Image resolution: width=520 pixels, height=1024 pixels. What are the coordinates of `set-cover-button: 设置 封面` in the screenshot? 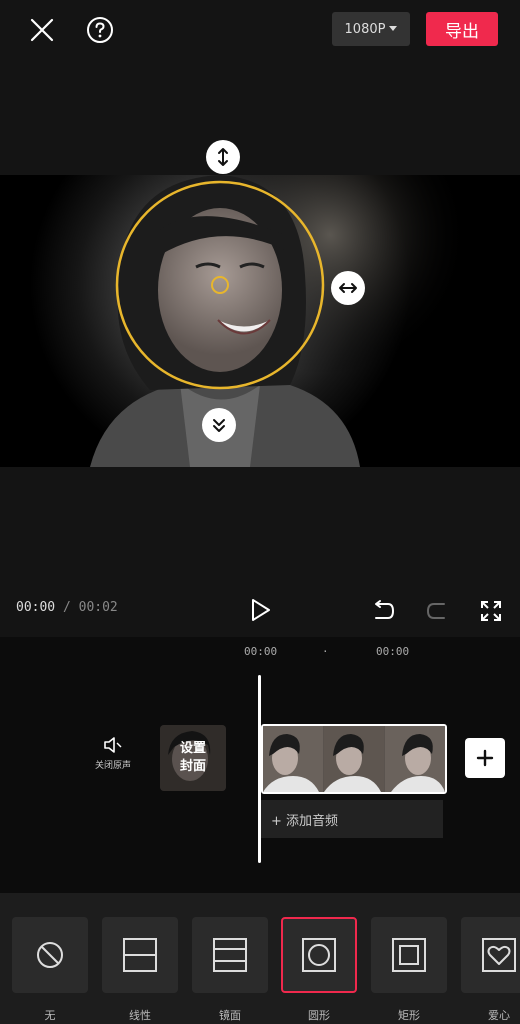 It's located at (193, 758).